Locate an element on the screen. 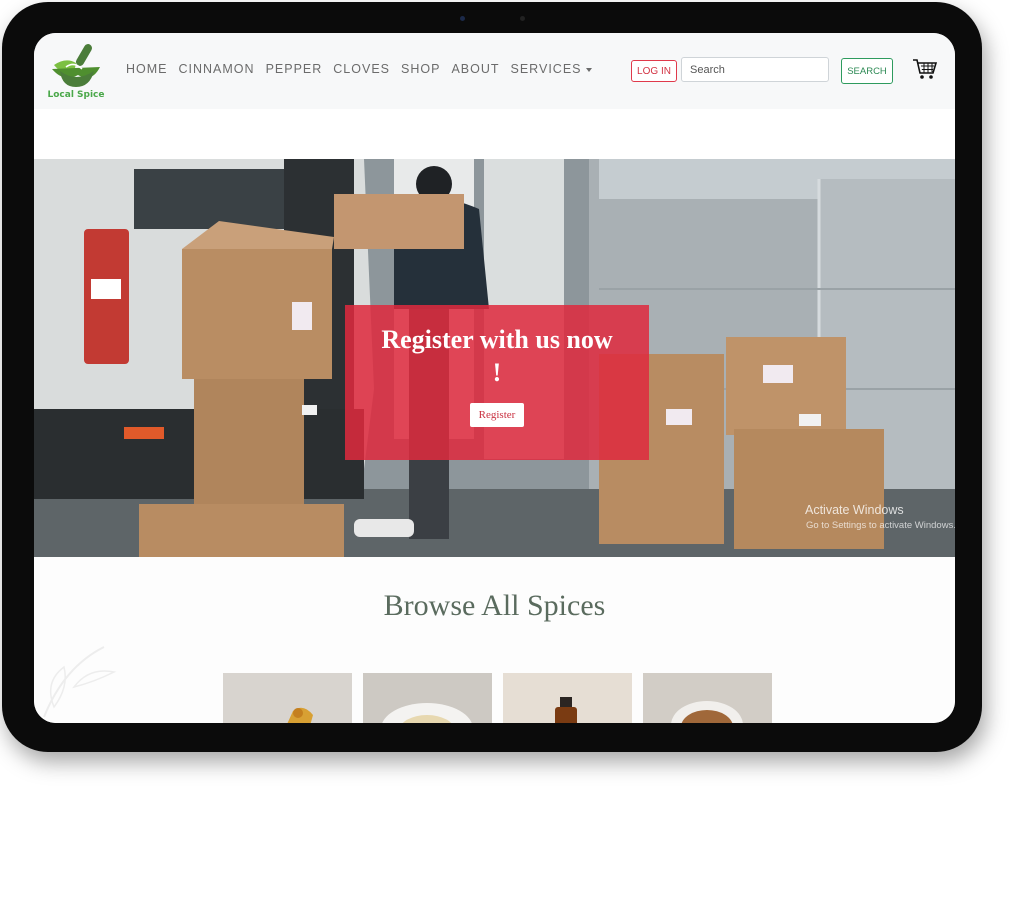  decorative-leaf-icon is located at coordinates (80, 682).